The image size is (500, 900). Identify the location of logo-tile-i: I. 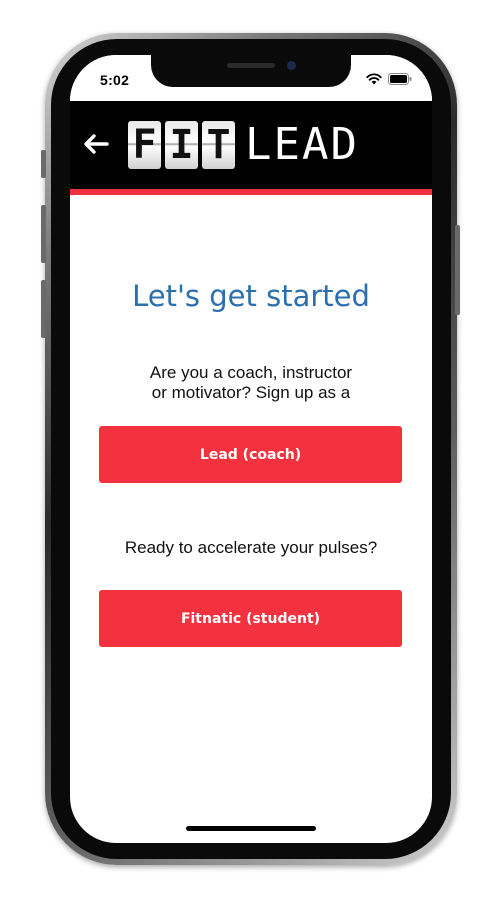
(181, 145).